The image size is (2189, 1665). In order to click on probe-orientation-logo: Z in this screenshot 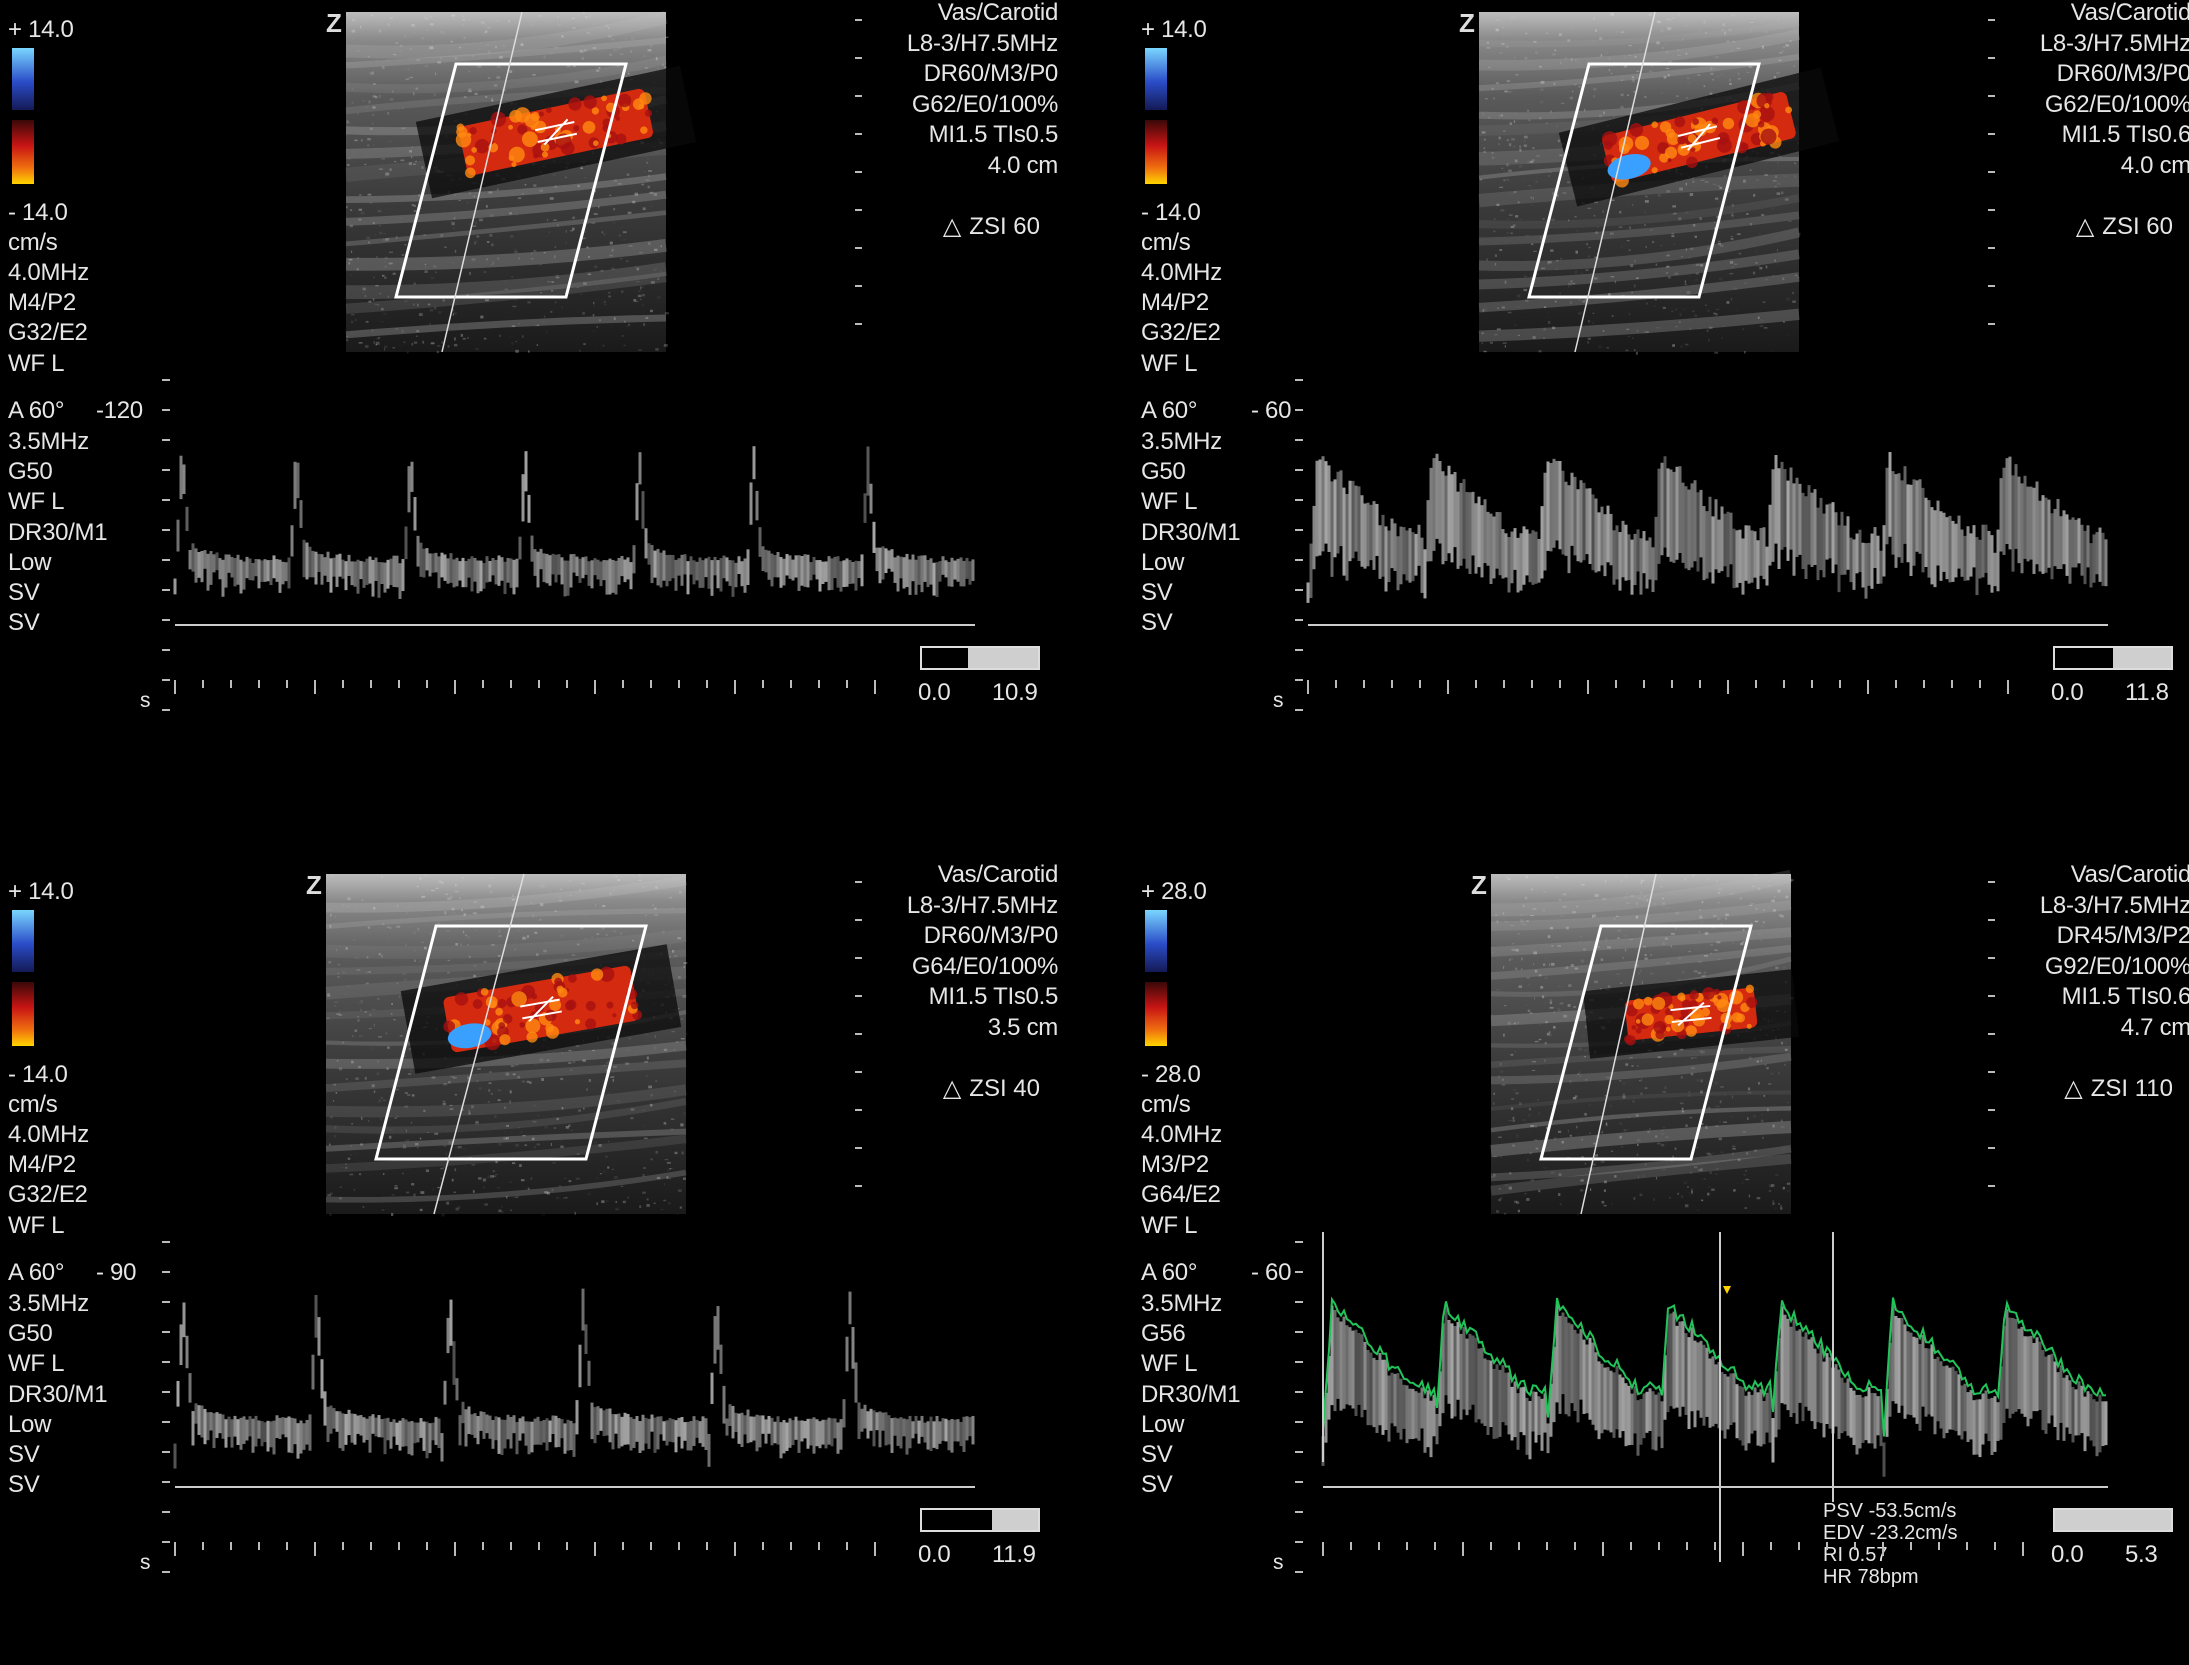, I will do `click(314, 885)`.